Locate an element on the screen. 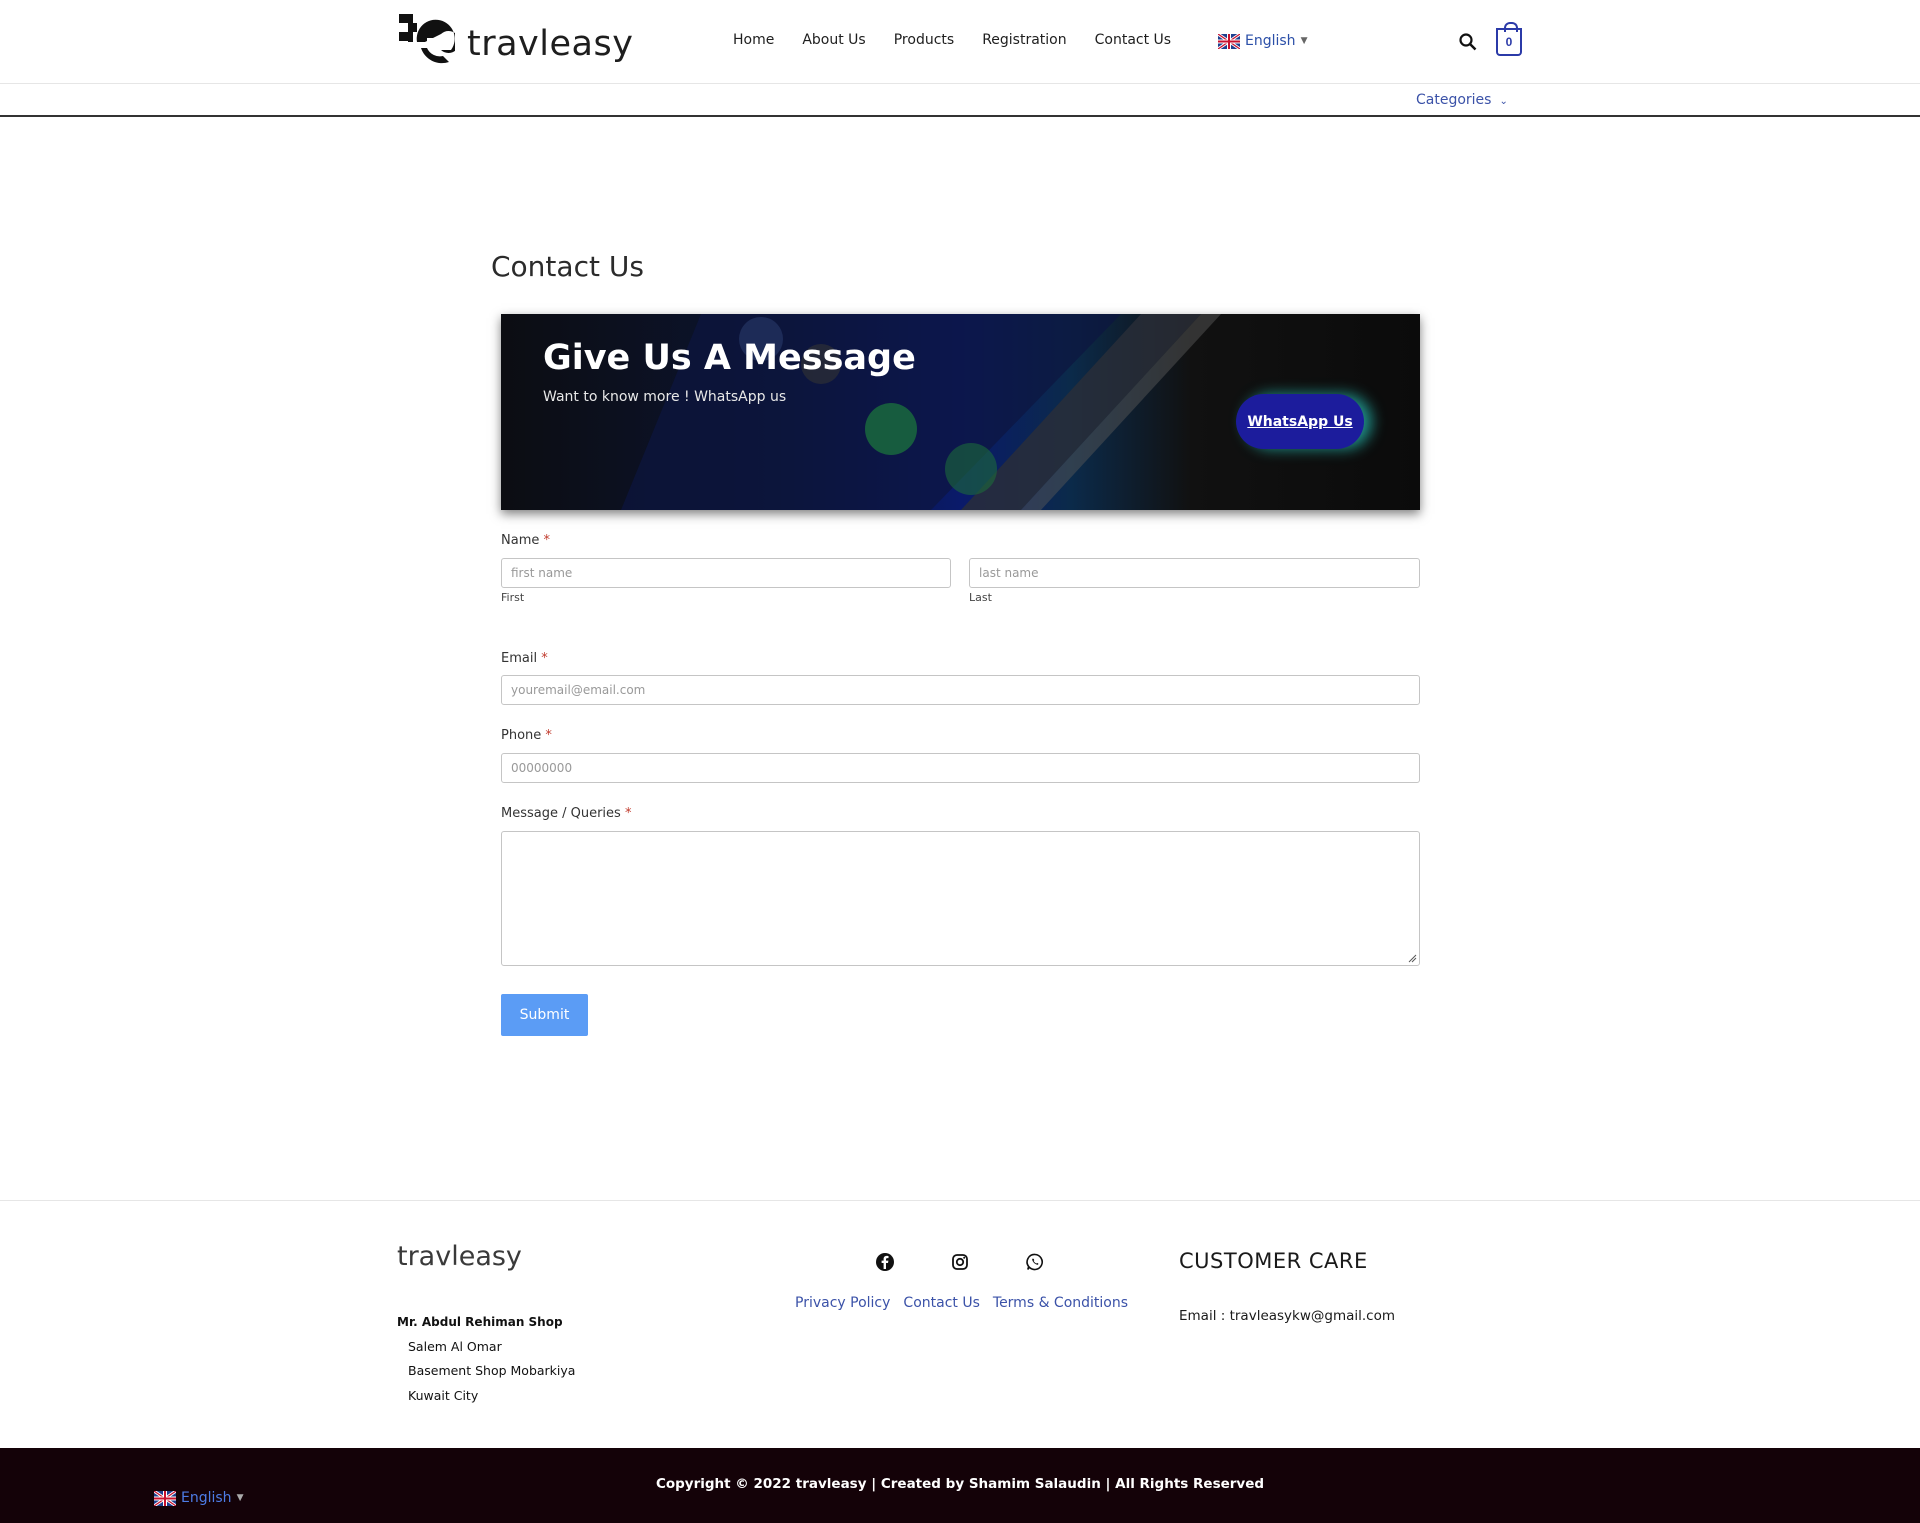 Image resolution: width=1920 pixels, height=1523 pixels. terms-conditions-link: Terms & Conditions is located at coordinates (1060, 1303).